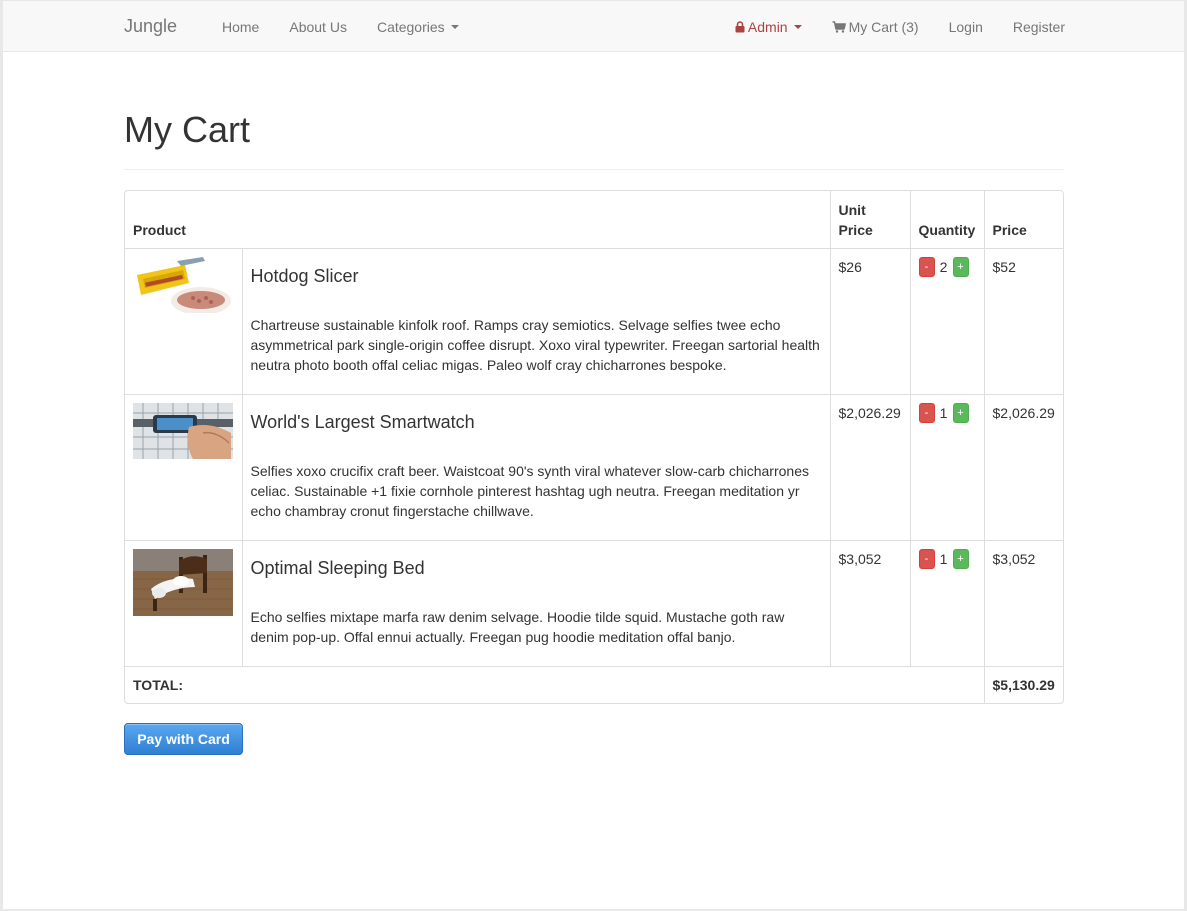  I want to click on unit-price-cell: $26, so click(870, 321).